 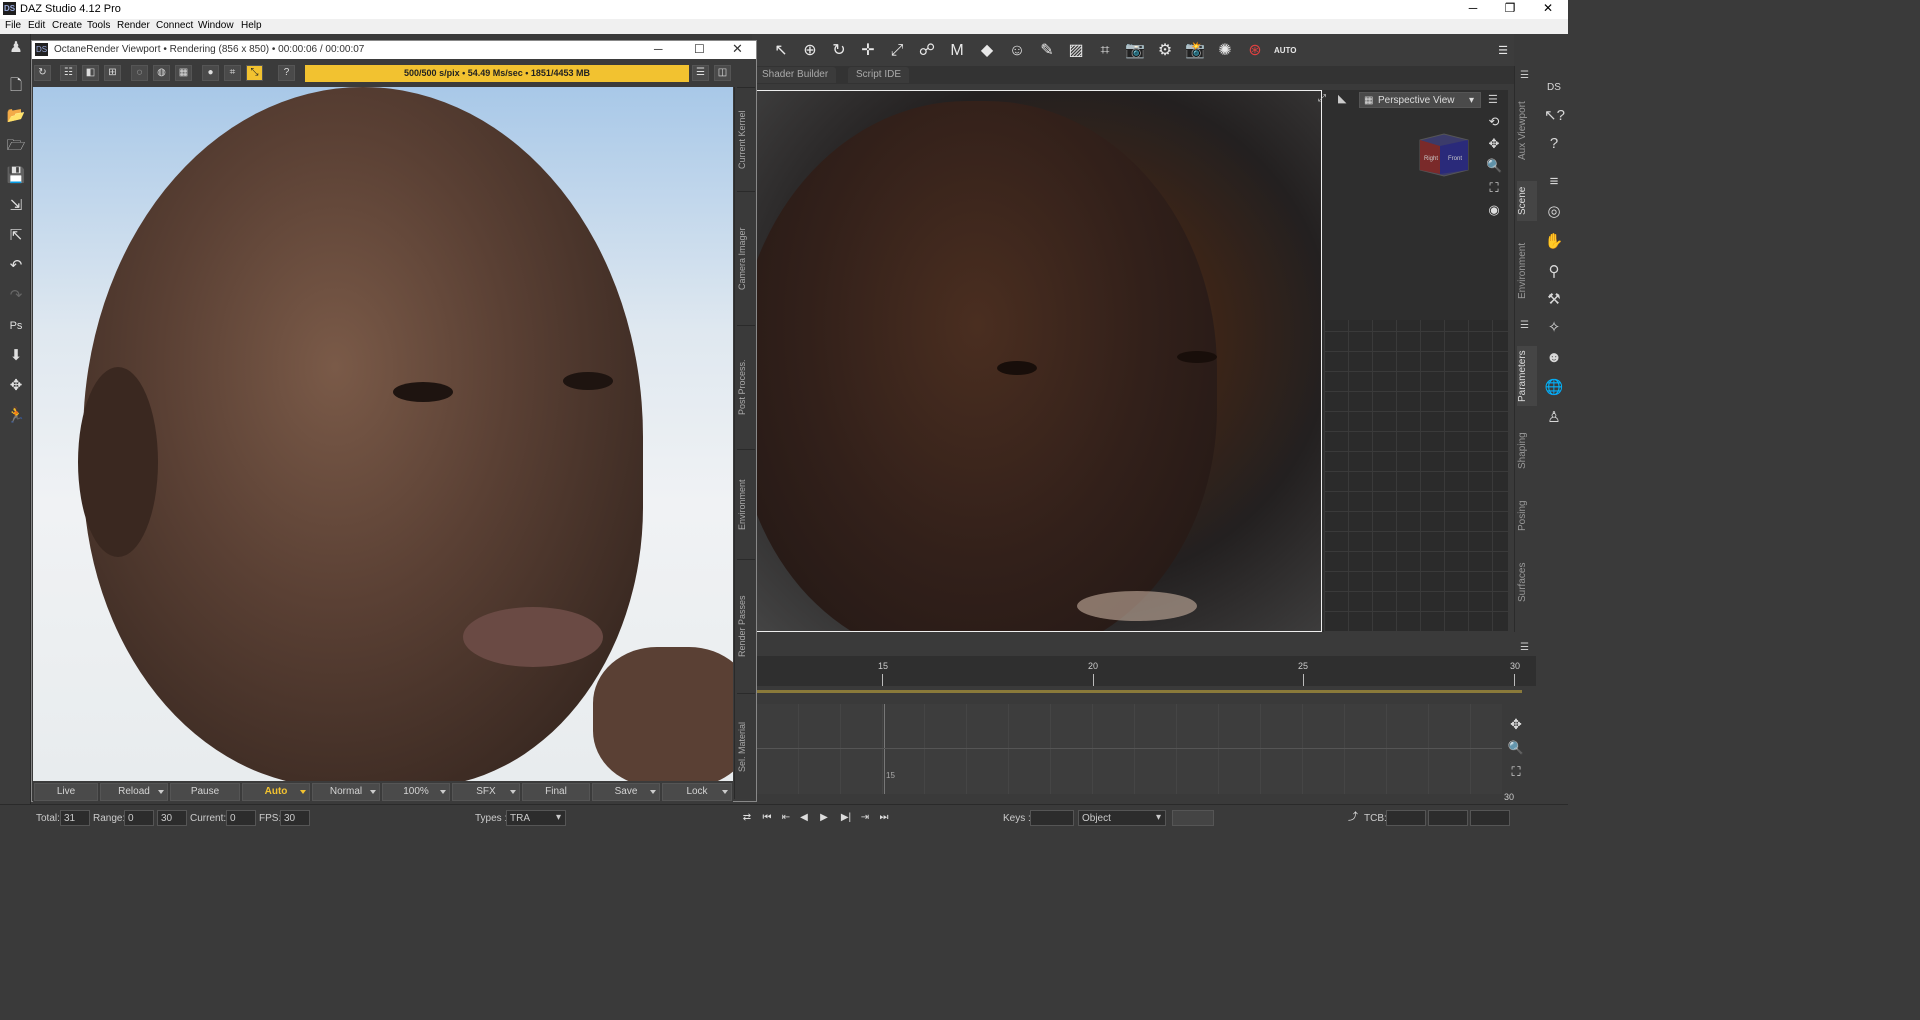 What do you see at coordinates (1510, 9) in the screenshot?
I see `restore-button: ❐` at bounding box center [1510, 9].